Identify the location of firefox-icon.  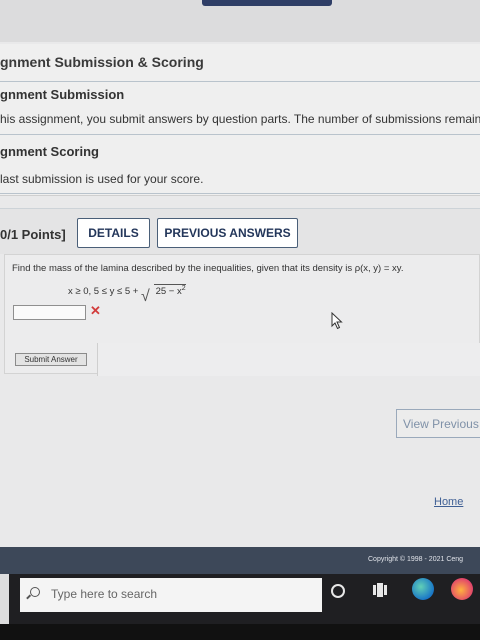
(462, 589).